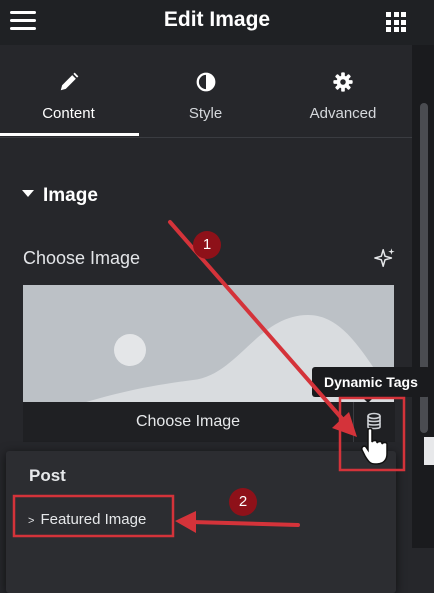 This screenshot has width=434, height=593. I want to click on dynamic-tags-button, so click(374, 422).